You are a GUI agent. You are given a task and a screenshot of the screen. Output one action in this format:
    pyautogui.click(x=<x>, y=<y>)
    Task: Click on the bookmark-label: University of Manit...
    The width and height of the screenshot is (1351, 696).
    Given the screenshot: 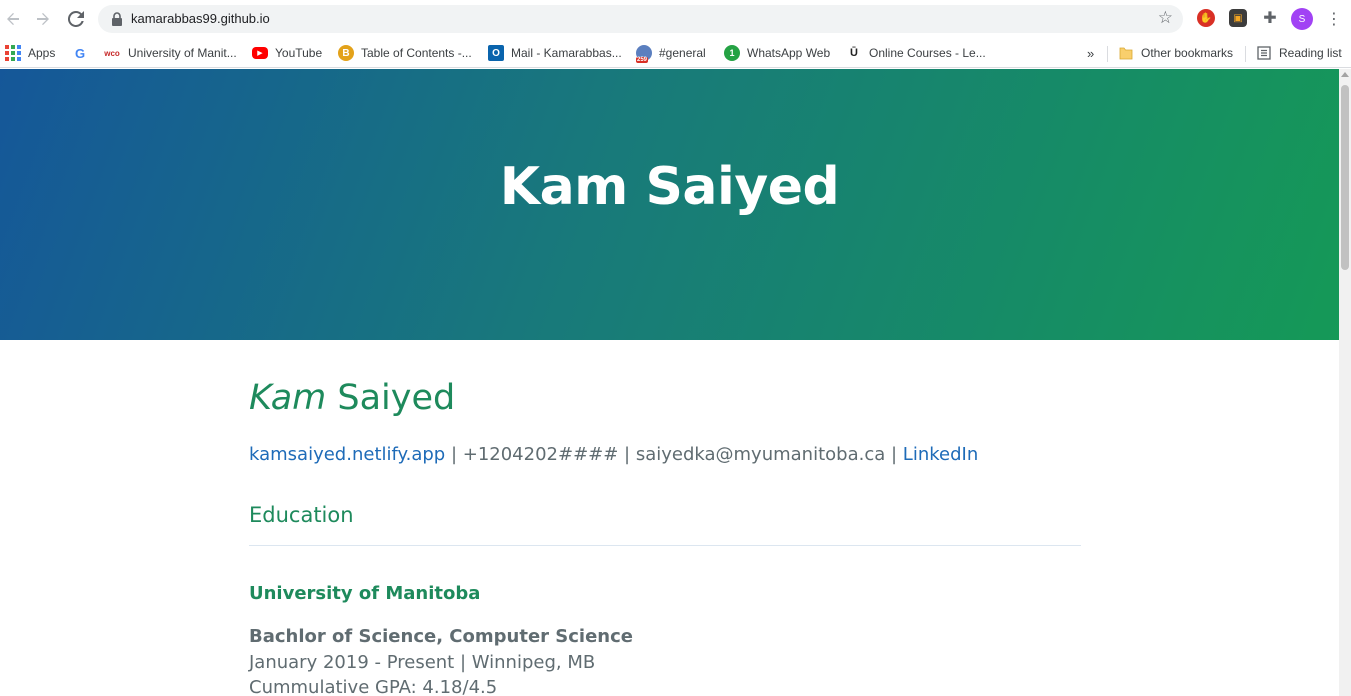 What is the action you would take?
    pyautogui.click(x=182, y=53)
    